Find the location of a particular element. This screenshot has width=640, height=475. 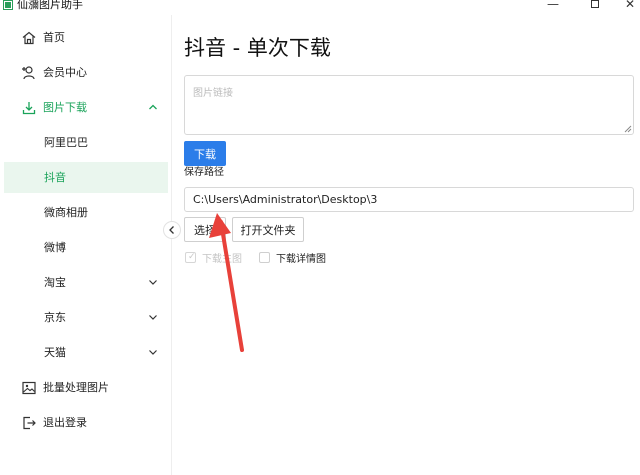

download-button: 下载 is located at coordinates (205, 153).